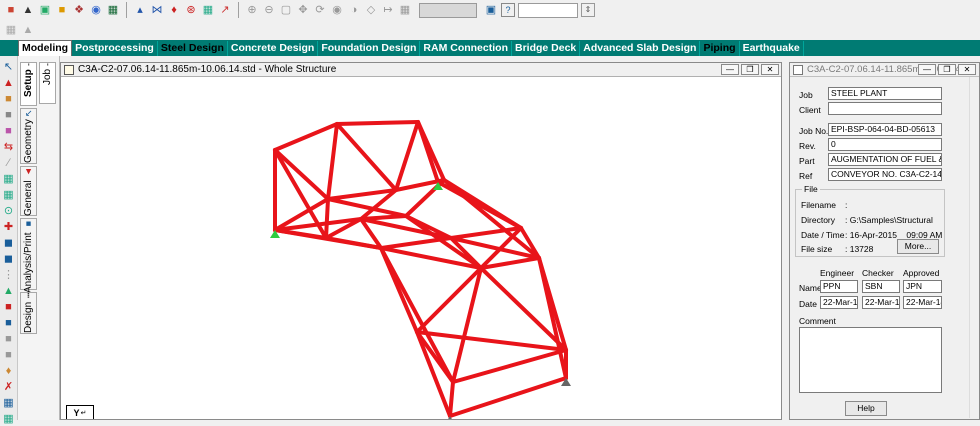 This screenshot has width=980, height=426. What do you see at coordinates (45, 10) in the screenshot?
I see `chart-icon: ▣` at bounding box center [45, 10].